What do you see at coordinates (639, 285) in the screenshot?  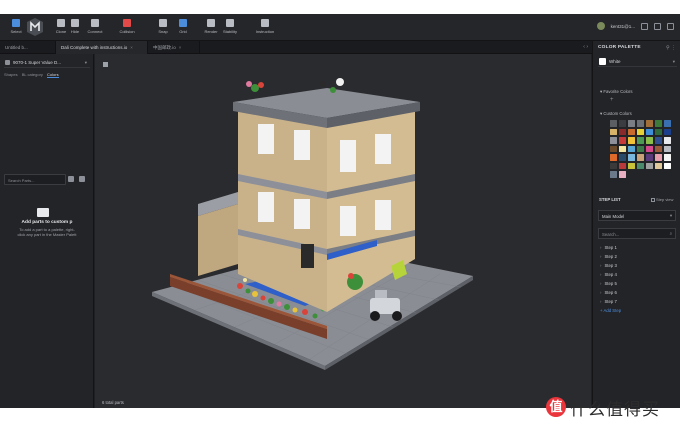 I see `step-item: › Step 5` at bounding box center [639, 285].